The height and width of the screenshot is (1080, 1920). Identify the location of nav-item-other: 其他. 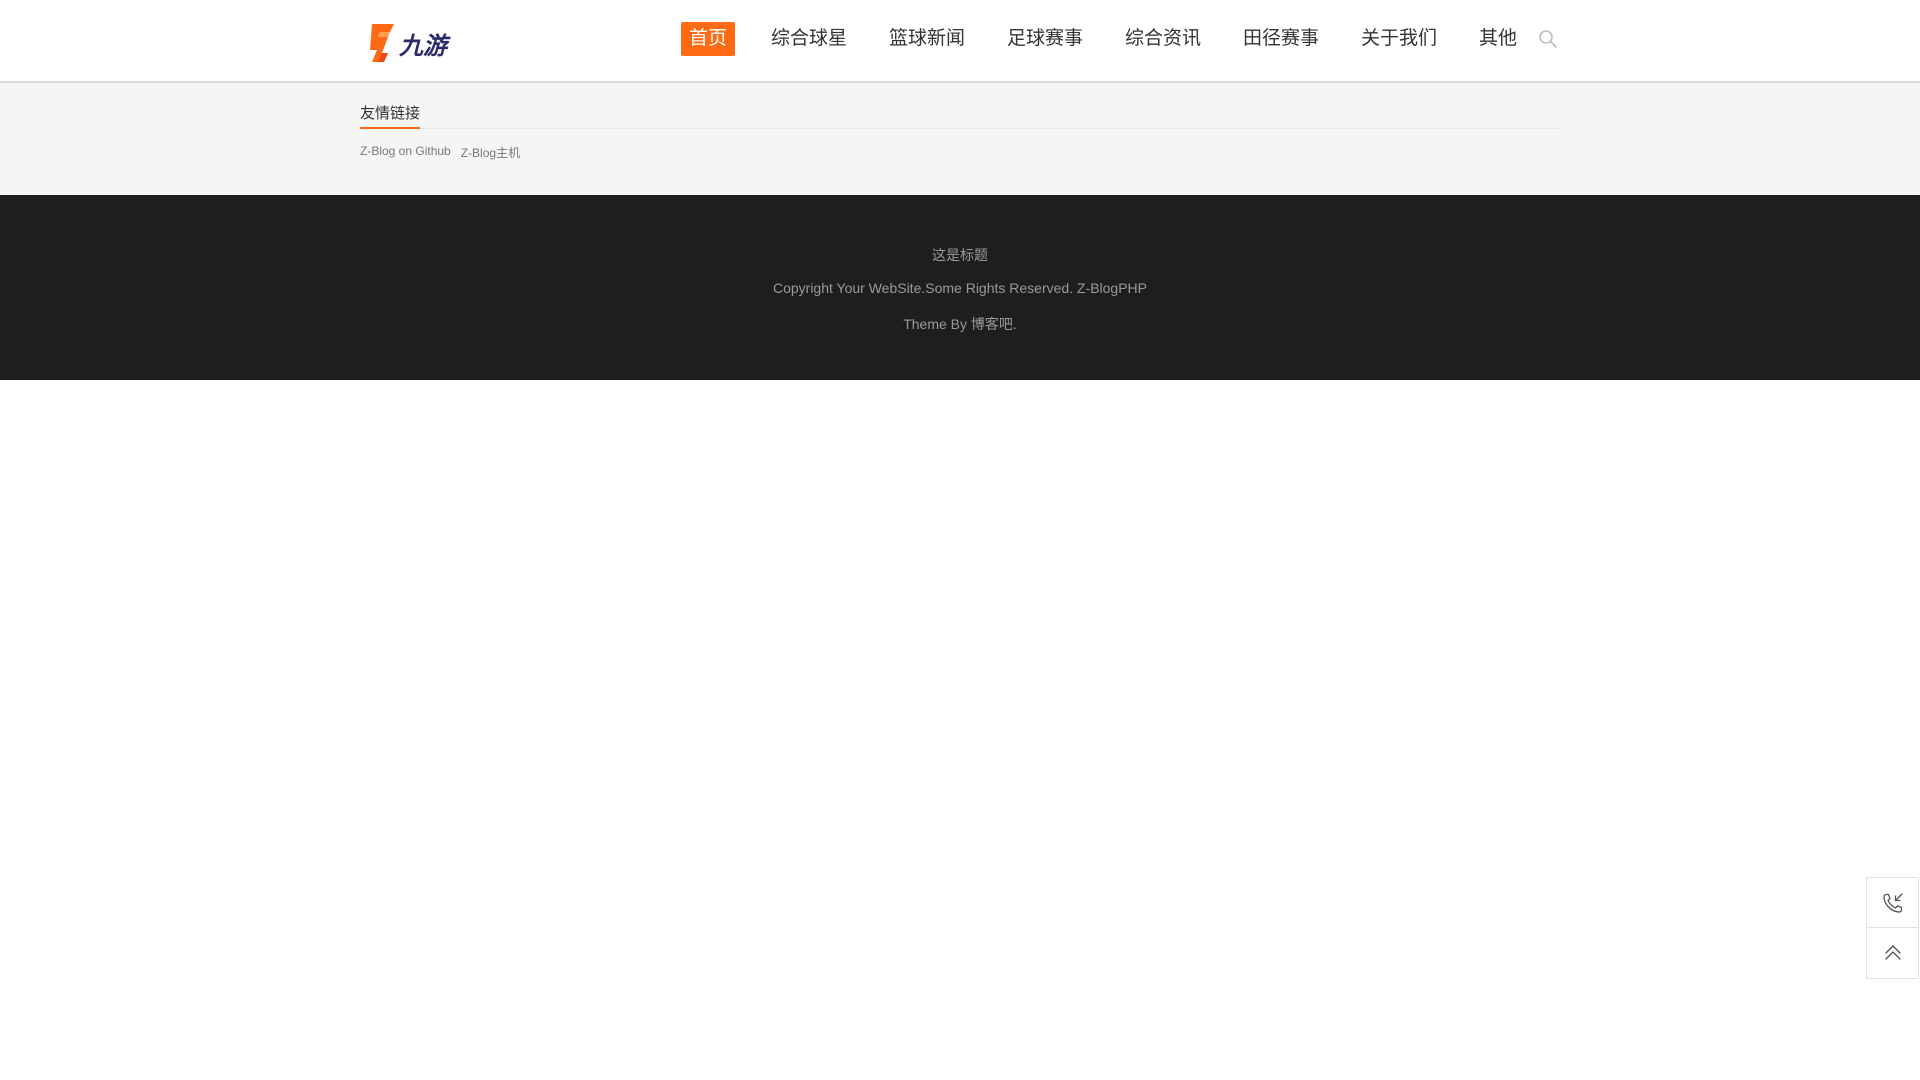
(1498, 39).